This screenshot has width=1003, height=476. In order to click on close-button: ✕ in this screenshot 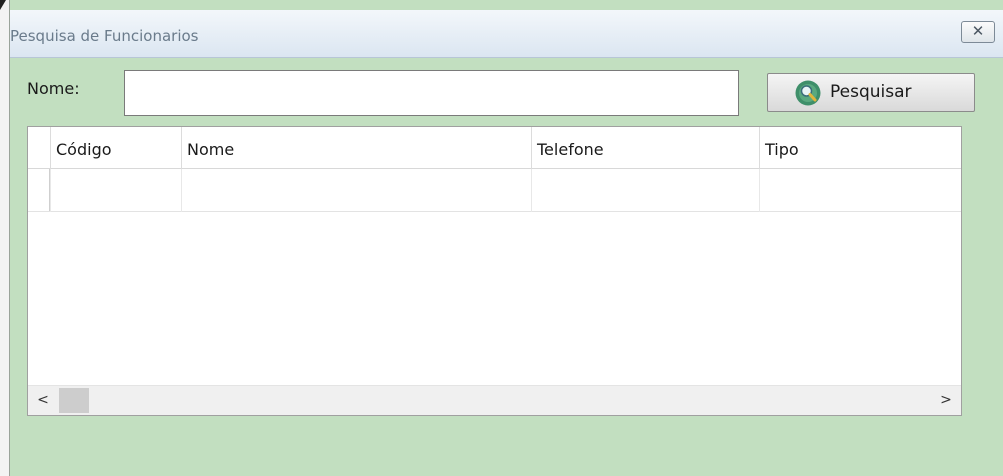, I will do `click(978, 32)`.